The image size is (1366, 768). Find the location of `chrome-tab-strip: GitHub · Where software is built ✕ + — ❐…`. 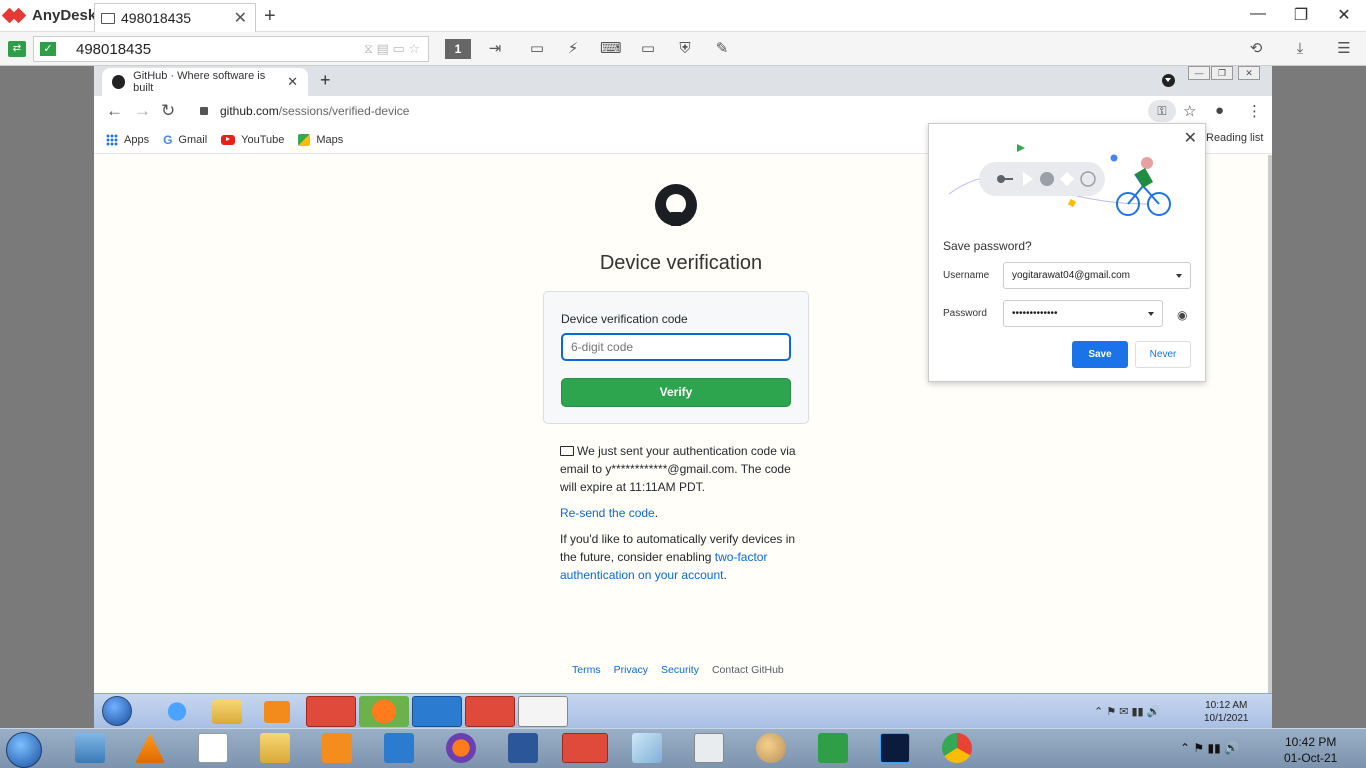

chrome-tab-strip: GitHub · Where software is built ✕ + — ❐… is located at coordinates (683, 81).